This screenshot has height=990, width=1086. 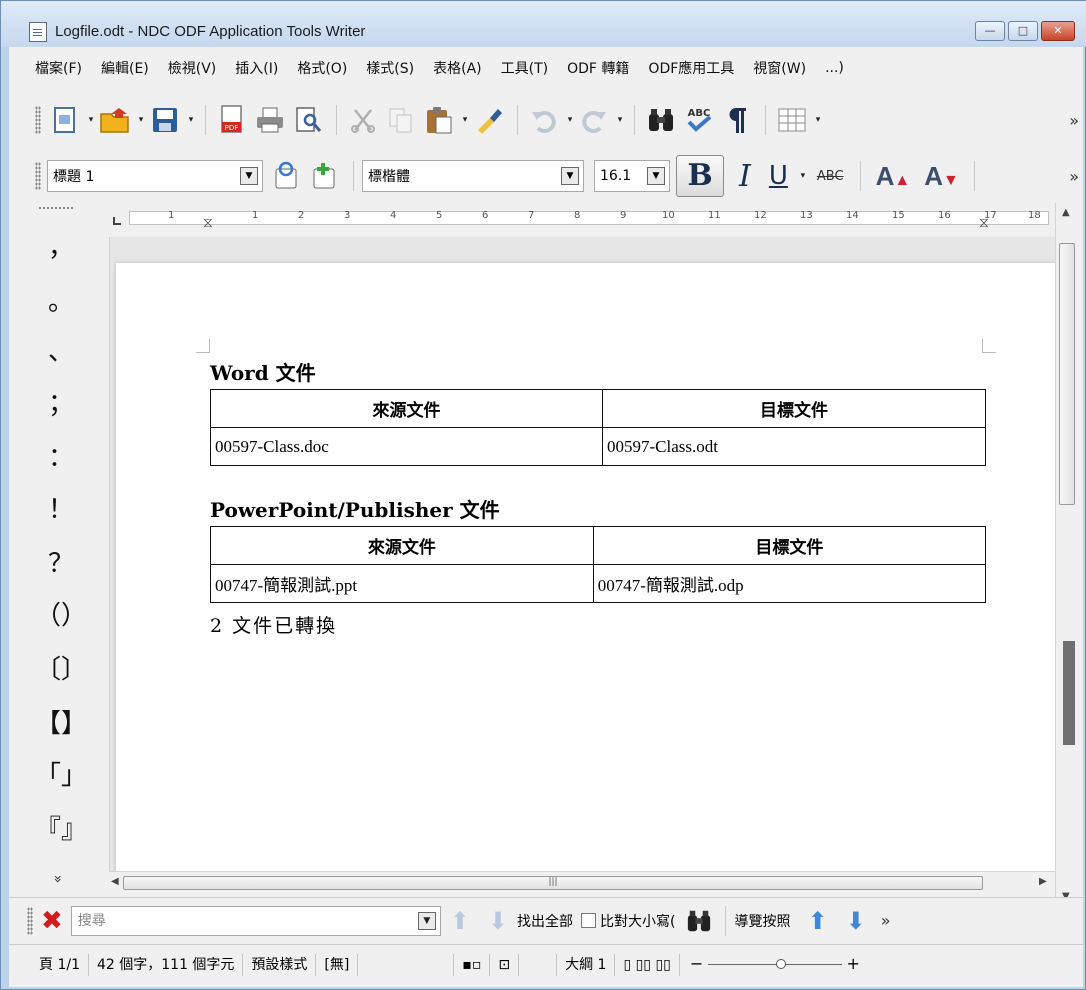 What do you see at coordinates (192, 68) in the screenshot?
I see `menu-view: 檢視(V)` at bounding box center [192, 68].